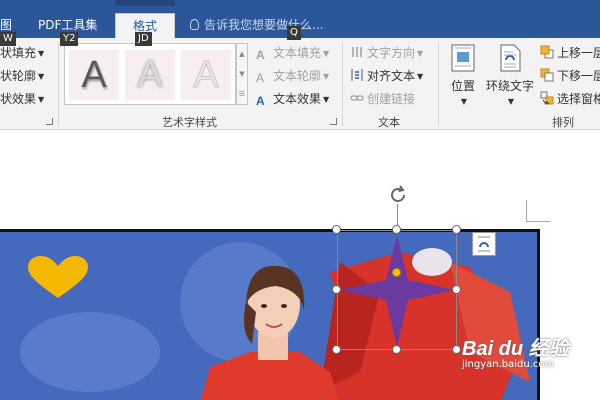 The width and height of the screenshot is (600, 400). Describe the element at coordinates (578, 76) in the screenshot. I see `send-backward-label: 下移一层` at that location.